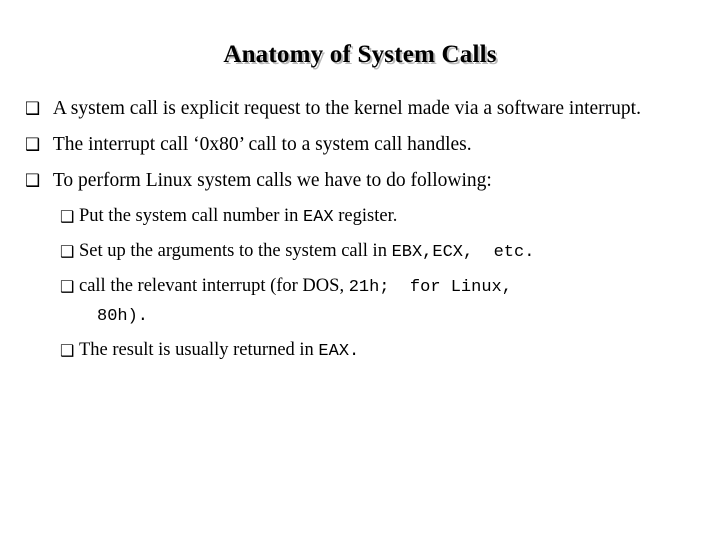  I want to click on code-register: EAX, so click(318, 217).